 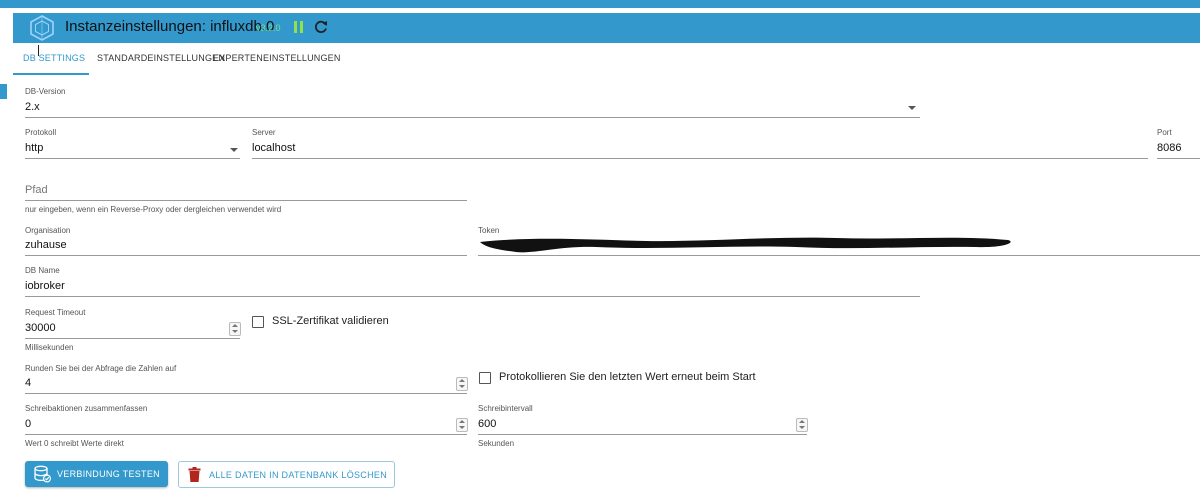 What do you see at coordinates (32, 107) in the screenshot?
I see `db-version-select: 2.x` at bounding box center [32, 107].